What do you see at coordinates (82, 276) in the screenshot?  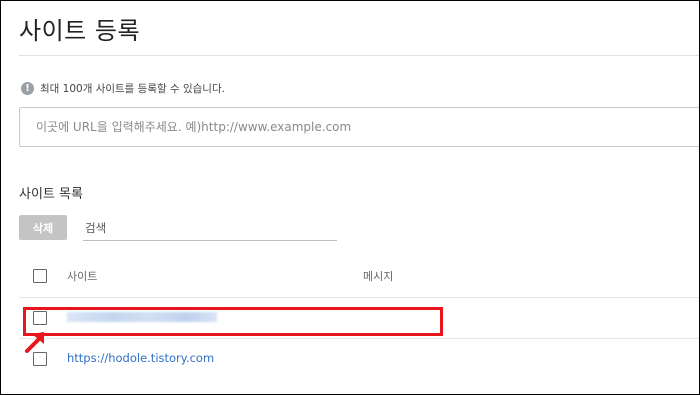 I see `column-header-site: 사이트` at bounding box center [82, 276].